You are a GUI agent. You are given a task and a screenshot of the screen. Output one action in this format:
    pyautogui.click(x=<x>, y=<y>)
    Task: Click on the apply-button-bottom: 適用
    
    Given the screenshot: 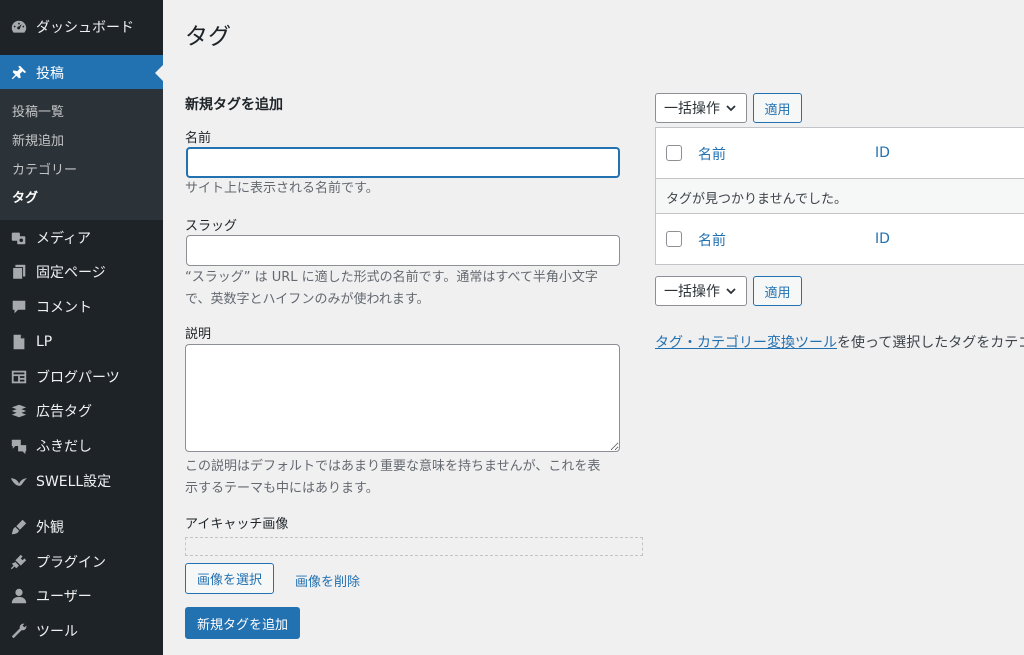 What is the action you would take?
    pyautogui.click(x=777, y=291)
    